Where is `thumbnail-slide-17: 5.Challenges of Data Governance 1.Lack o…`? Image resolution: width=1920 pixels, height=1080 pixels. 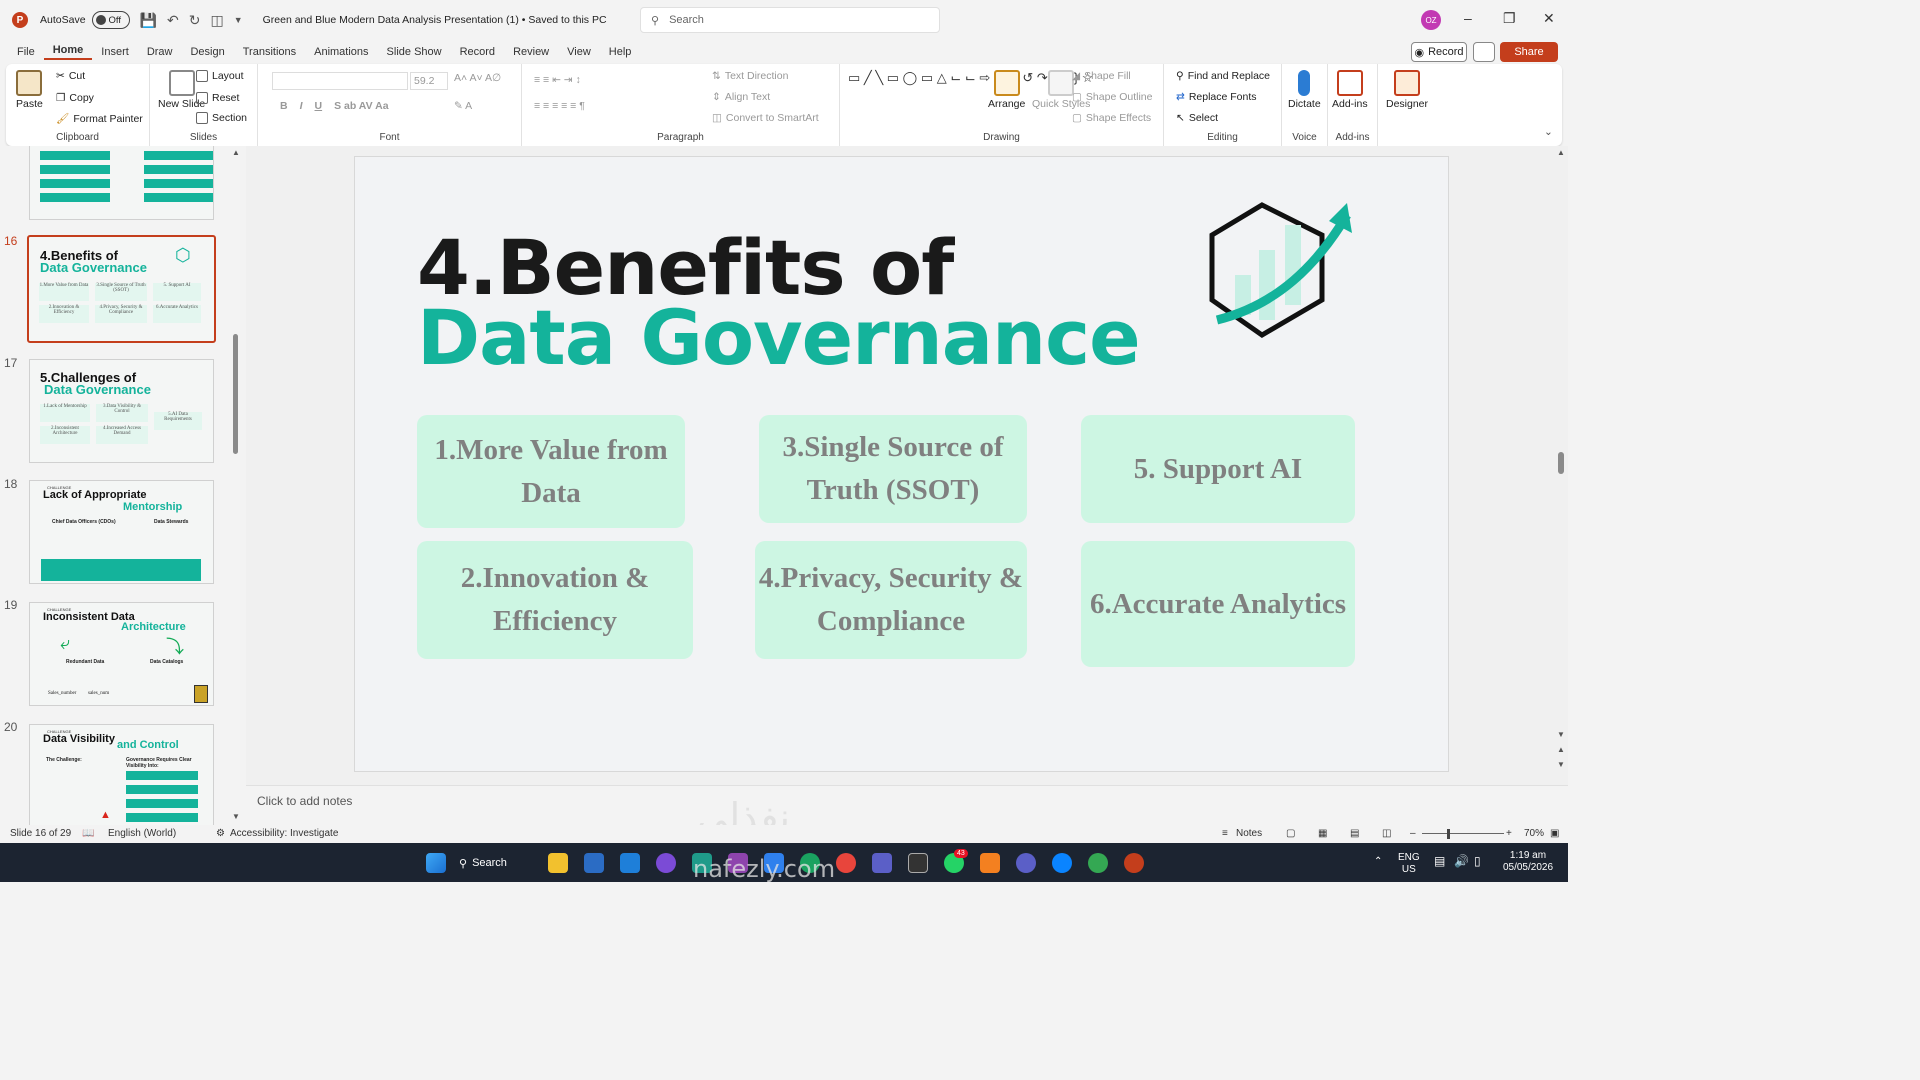 thumbnail-slide-17: 5.Challenges of Data Governance 1.Lack o… is located at coordinates (121, 411).